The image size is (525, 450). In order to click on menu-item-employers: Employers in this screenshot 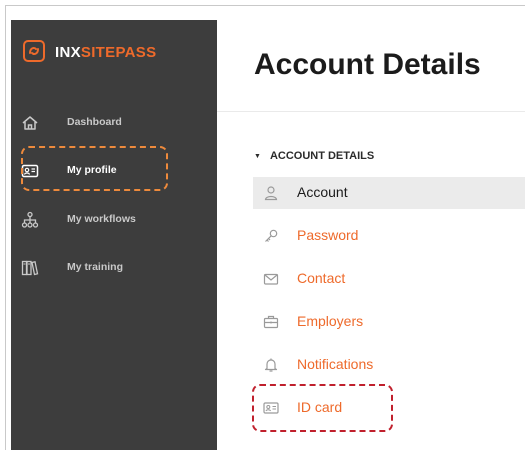, I will do `click(389, 322)`.